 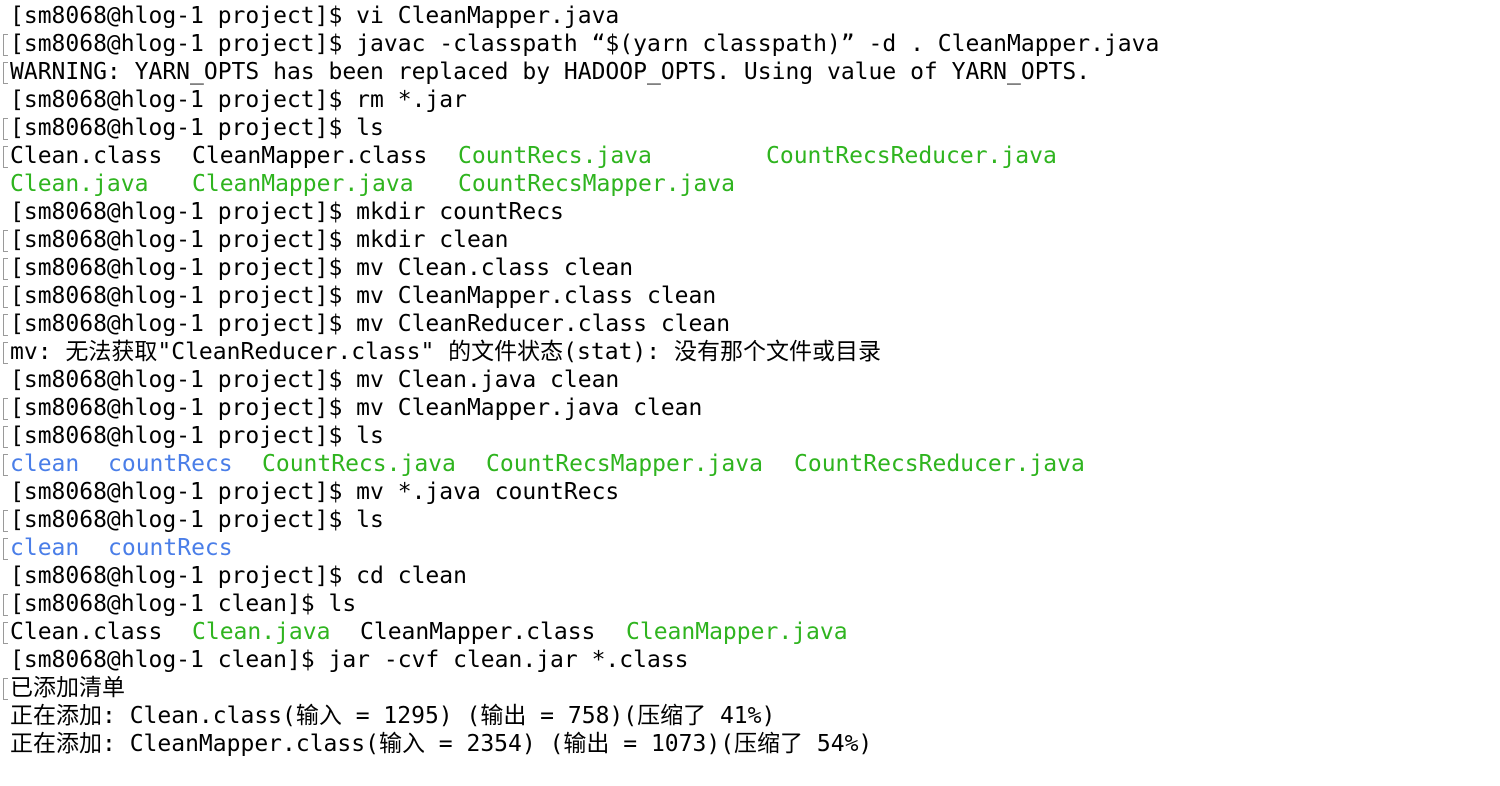 What do you see at coordinates (238, 576) in the screenshot?
I see `terminal-line: [sm8068@hlog-1 project]$ cd clean` at bounding box center [238, 576].